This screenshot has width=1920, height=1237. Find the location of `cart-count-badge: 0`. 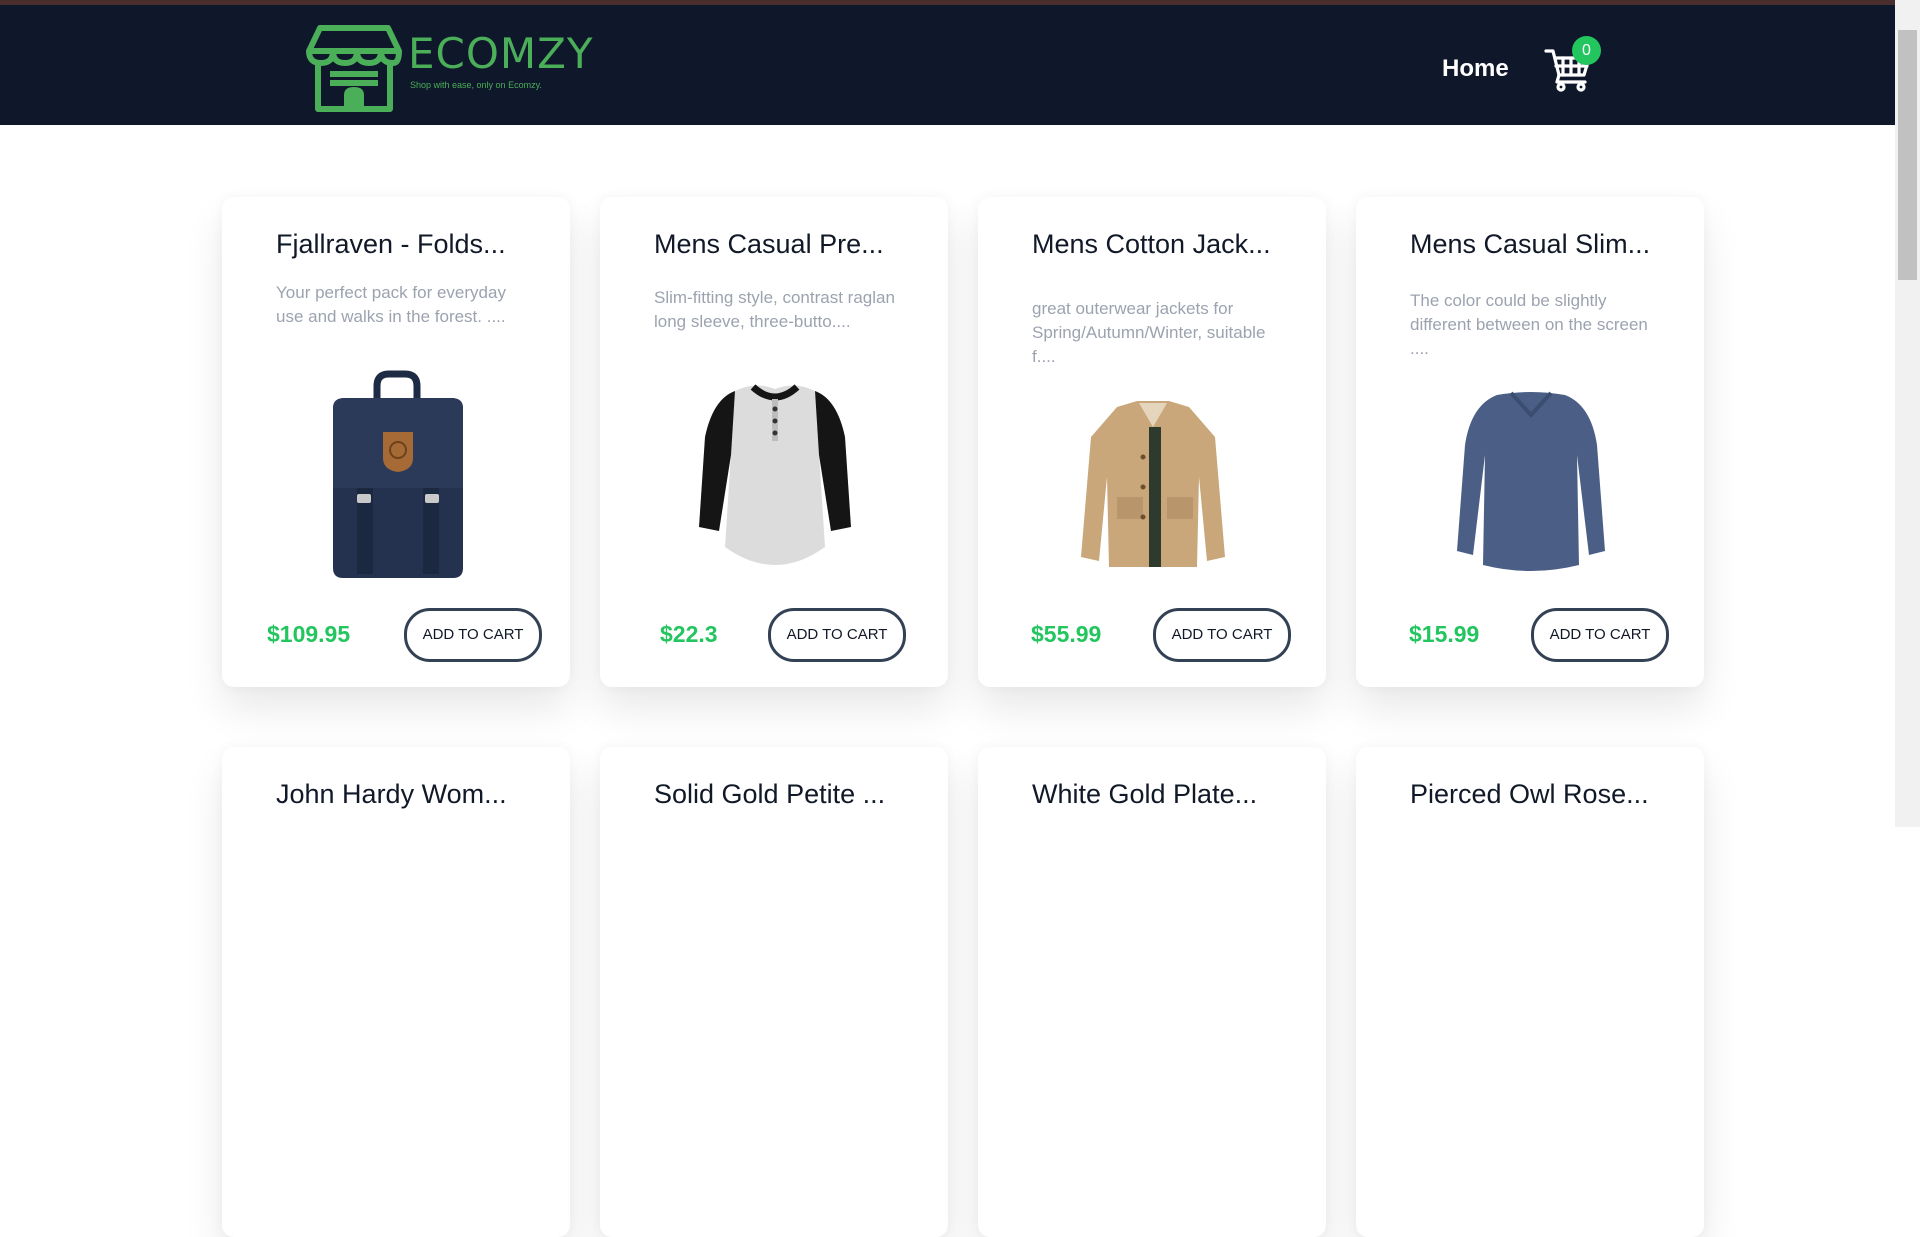

cart-count-badge: 0 is located at coordinates (1586, 50).